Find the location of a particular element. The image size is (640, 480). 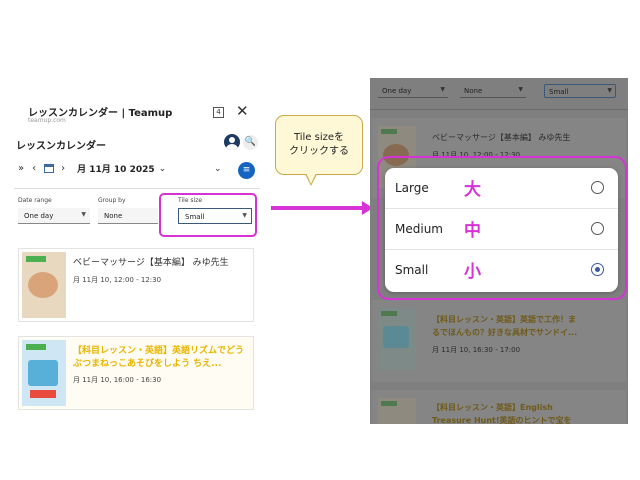

tile-size-value: Small is located at coordinates (559, 92).